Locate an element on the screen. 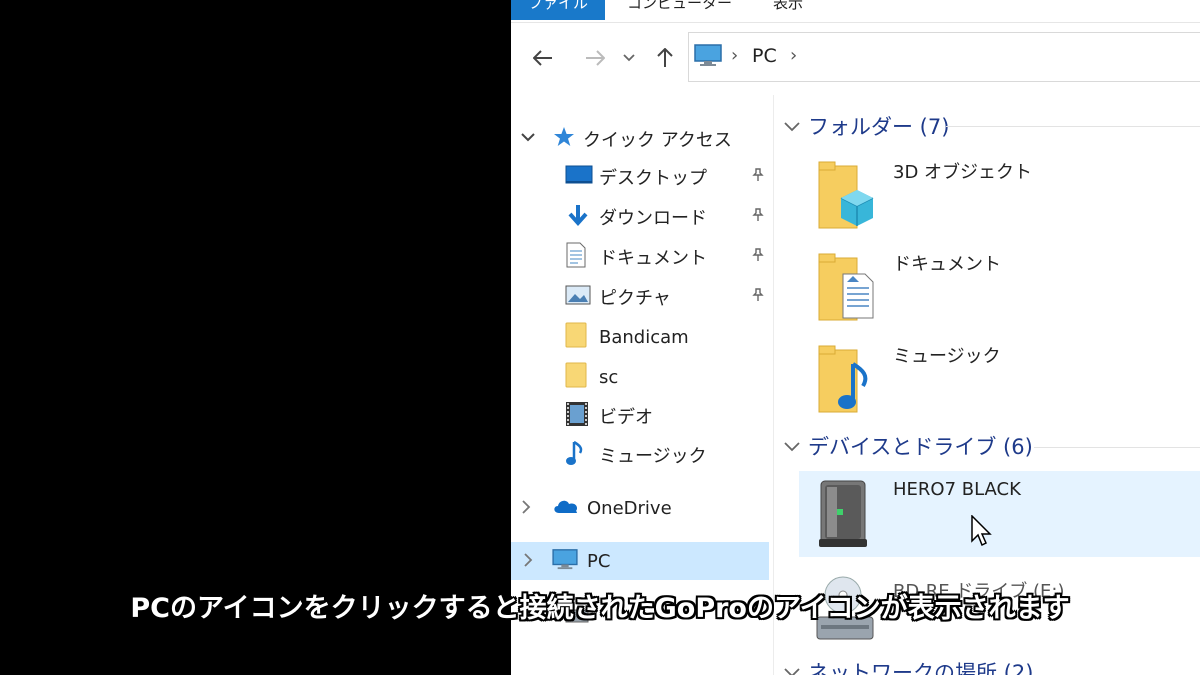 Image resolution: width=1200 pixels, height=675 pixels. sidebar-item-label: Bandicam is located at coordinates (644, 337).